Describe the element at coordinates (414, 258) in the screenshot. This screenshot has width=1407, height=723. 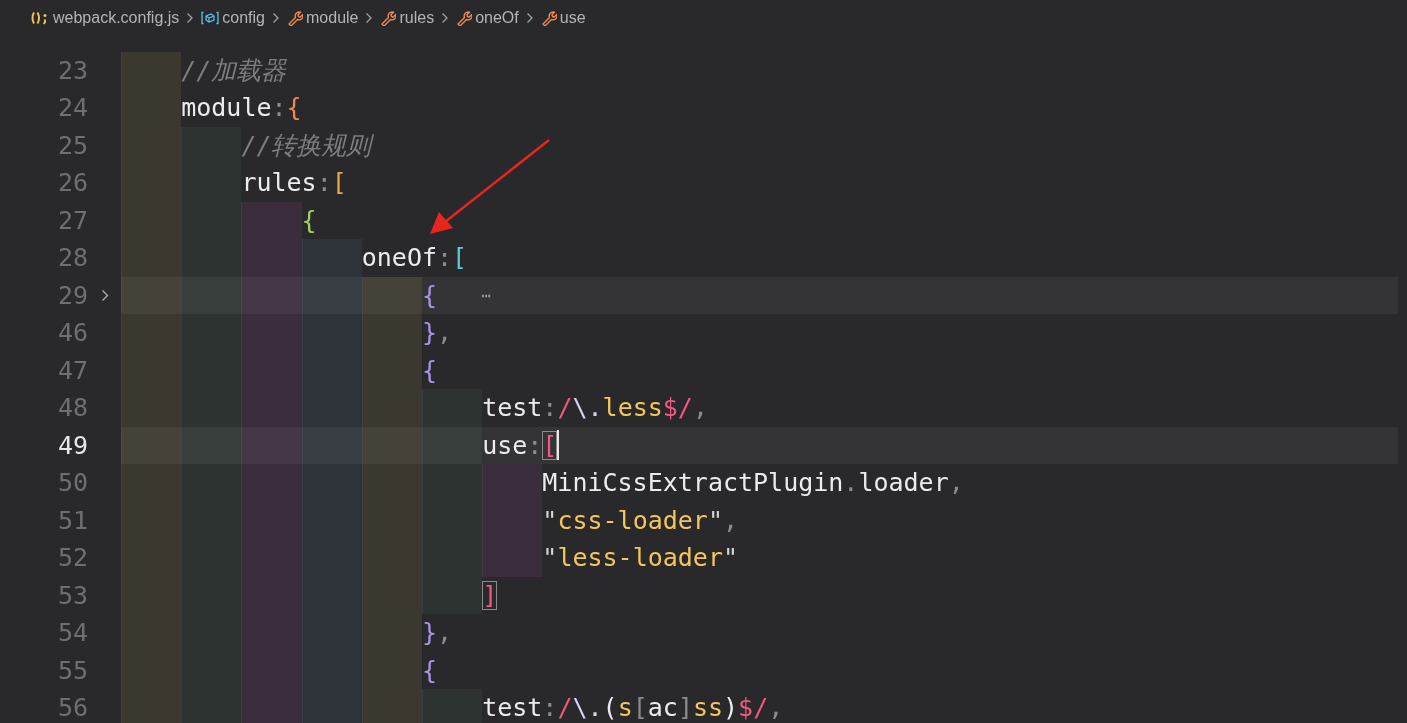
I see `code-text: oneOf:[` at that location.